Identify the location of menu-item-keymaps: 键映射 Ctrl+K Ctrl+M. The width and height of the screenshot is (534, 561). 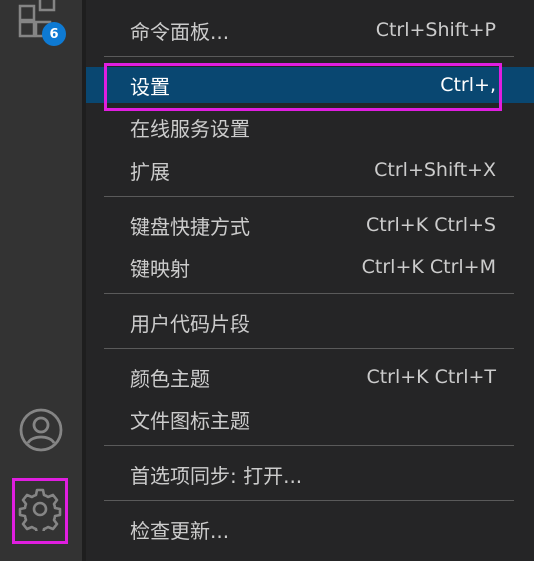
(308, 267).